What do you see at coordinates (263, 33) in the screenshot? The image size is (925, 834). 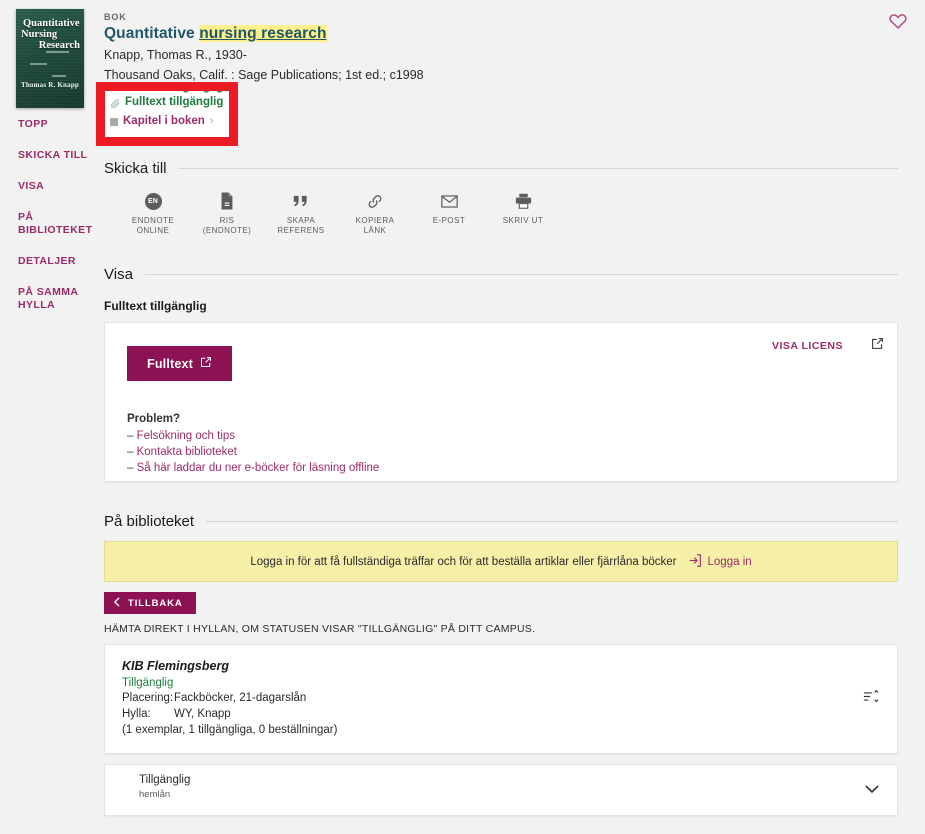 I see `record-title-highlight: nursing research` at bounding box center [263, 33].